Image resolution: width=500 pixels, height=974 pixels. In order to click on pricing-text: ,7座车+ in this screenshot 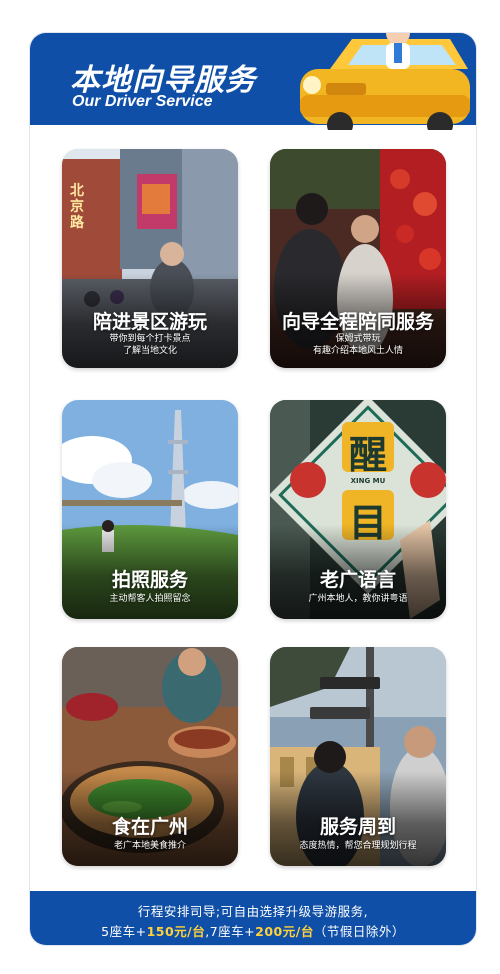, I will do `click(230, 931)`.